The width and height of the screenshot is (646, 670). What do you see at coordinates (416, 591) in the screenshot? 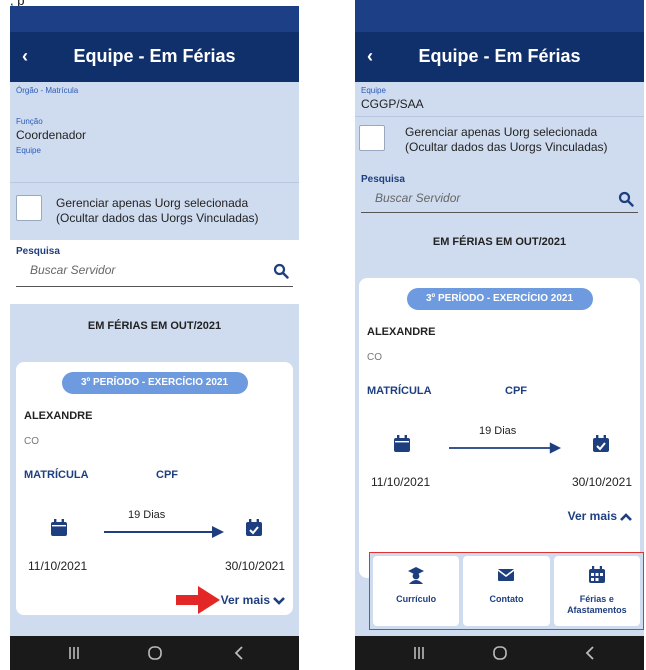
I see `curriculo-button: Currículo` at bounding box center [416, 591].